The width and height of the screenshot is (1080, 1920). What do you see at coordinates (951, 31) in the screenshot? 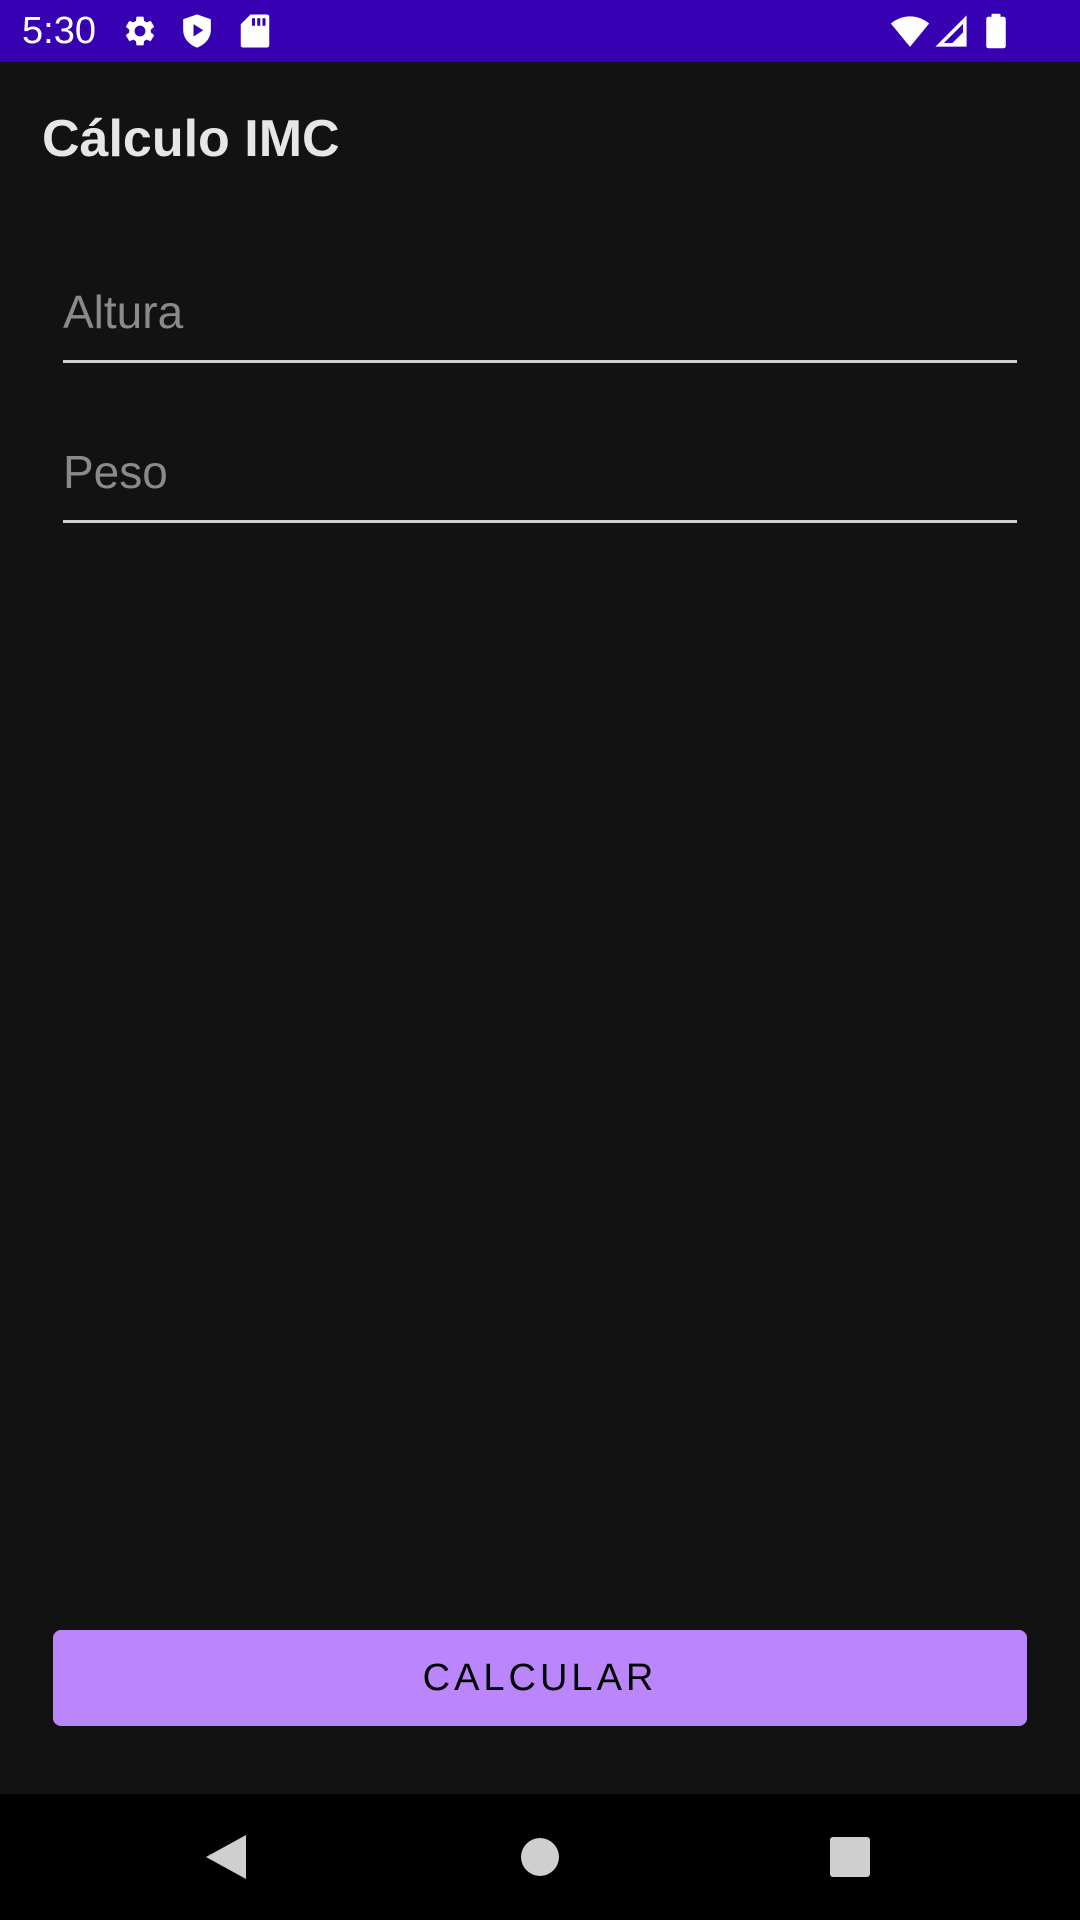
I see `cell-signal-icon` at bounding box center [951, 31].